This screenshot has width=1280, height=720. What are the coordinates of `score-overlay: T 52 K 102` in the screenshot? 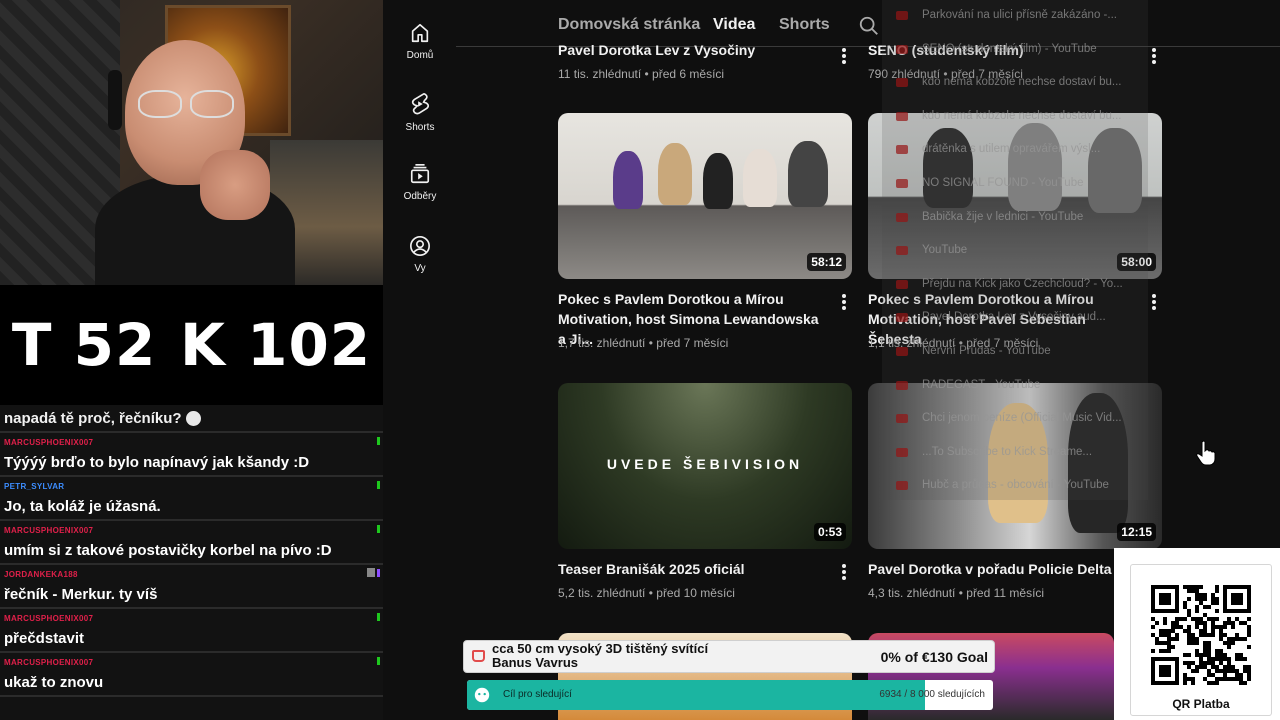 It's located at (191, 345).